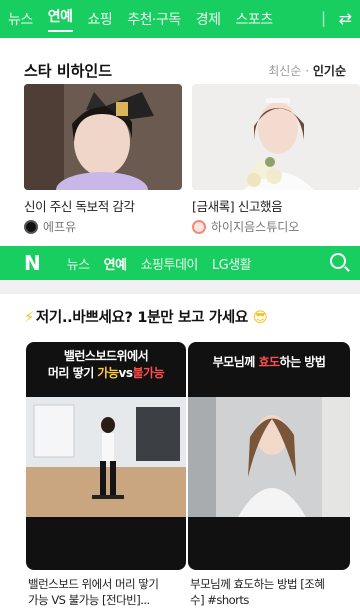  I want to click on video-headline: 밸런스보드위에서 머리 땋기 가능vs불가능, so click(106, 365).